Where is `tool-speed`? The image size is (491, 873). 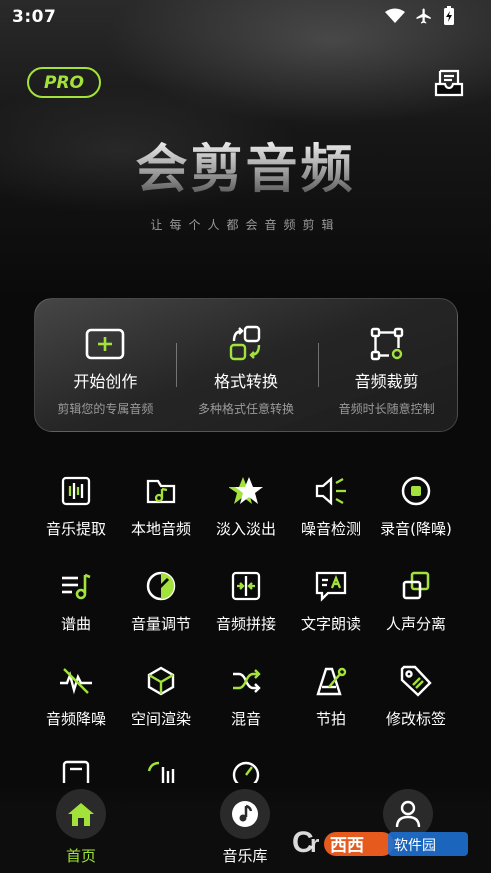 tool-speed is located at coordinates (161, 767).